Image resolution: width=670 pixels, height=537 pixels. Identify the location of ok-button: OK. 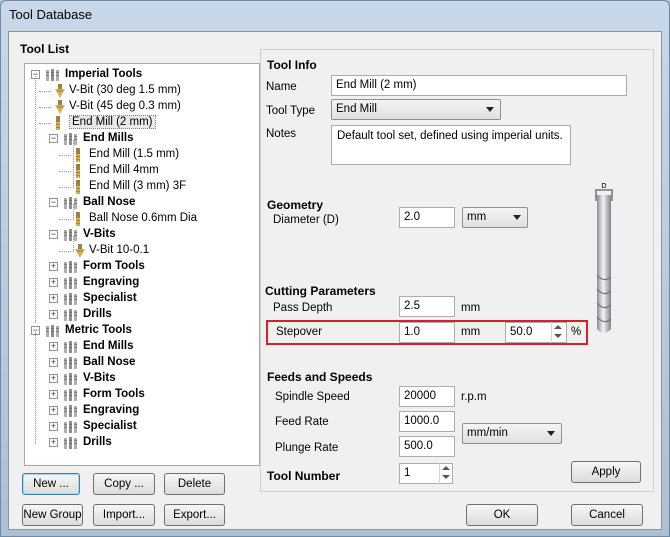
(502, 515).